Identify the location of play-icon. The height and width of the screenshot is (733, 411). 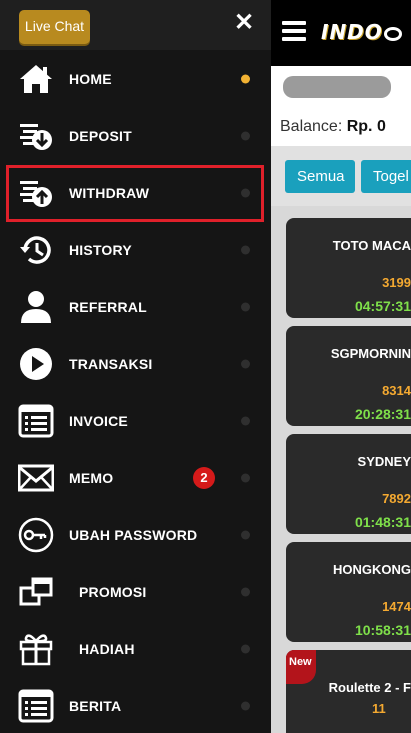
(36, 363).